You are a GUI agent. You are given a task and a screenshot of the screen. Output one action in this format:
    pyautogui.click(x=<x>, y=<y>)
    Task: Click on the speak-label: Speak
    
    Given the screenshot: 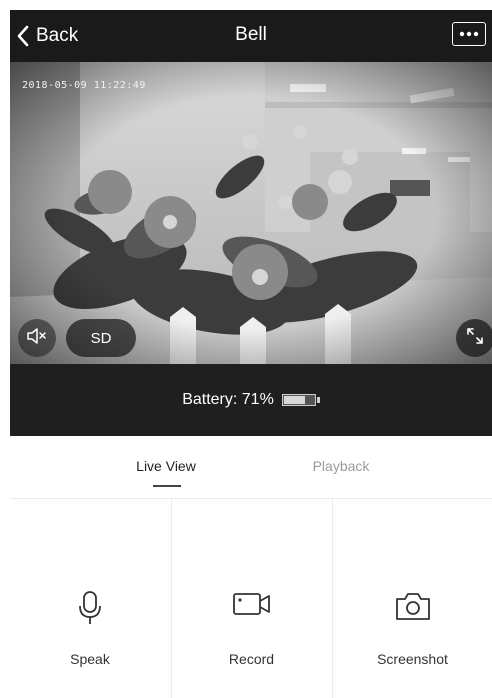 What is the action you would take?
    pyautogui.click(x=90, y=659)
    